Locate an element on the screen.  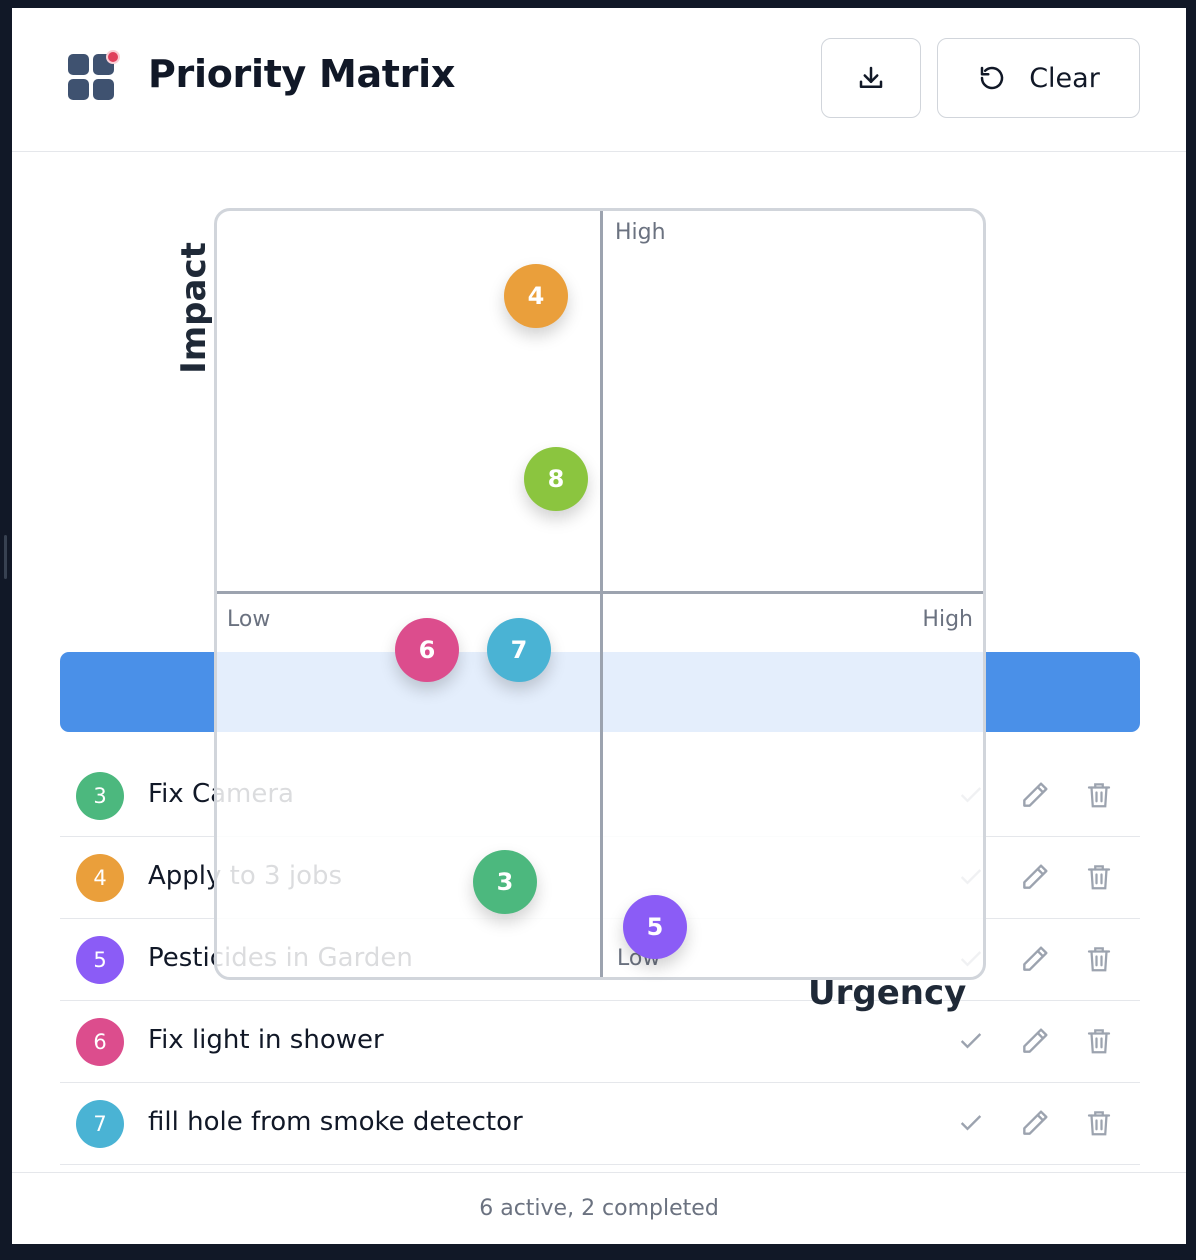
task-label: fill hole from smoke detector is located at coordinates (335, 1122).